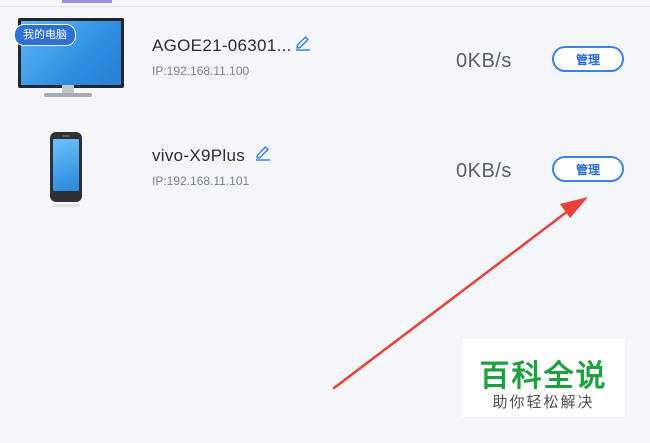  I want to click on phone-body, so click(66, 167).